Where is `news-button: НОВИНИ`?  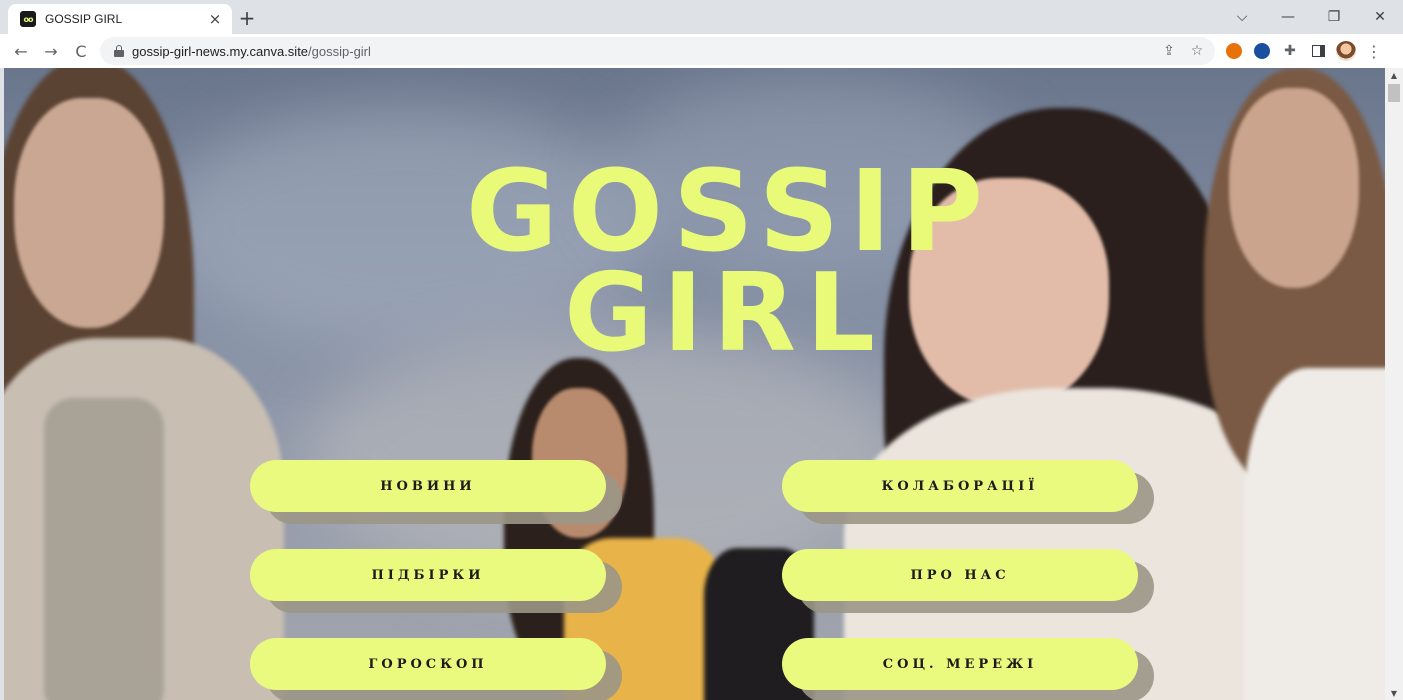
news-button: НОВИНИ is located at coordinates (436, 492).